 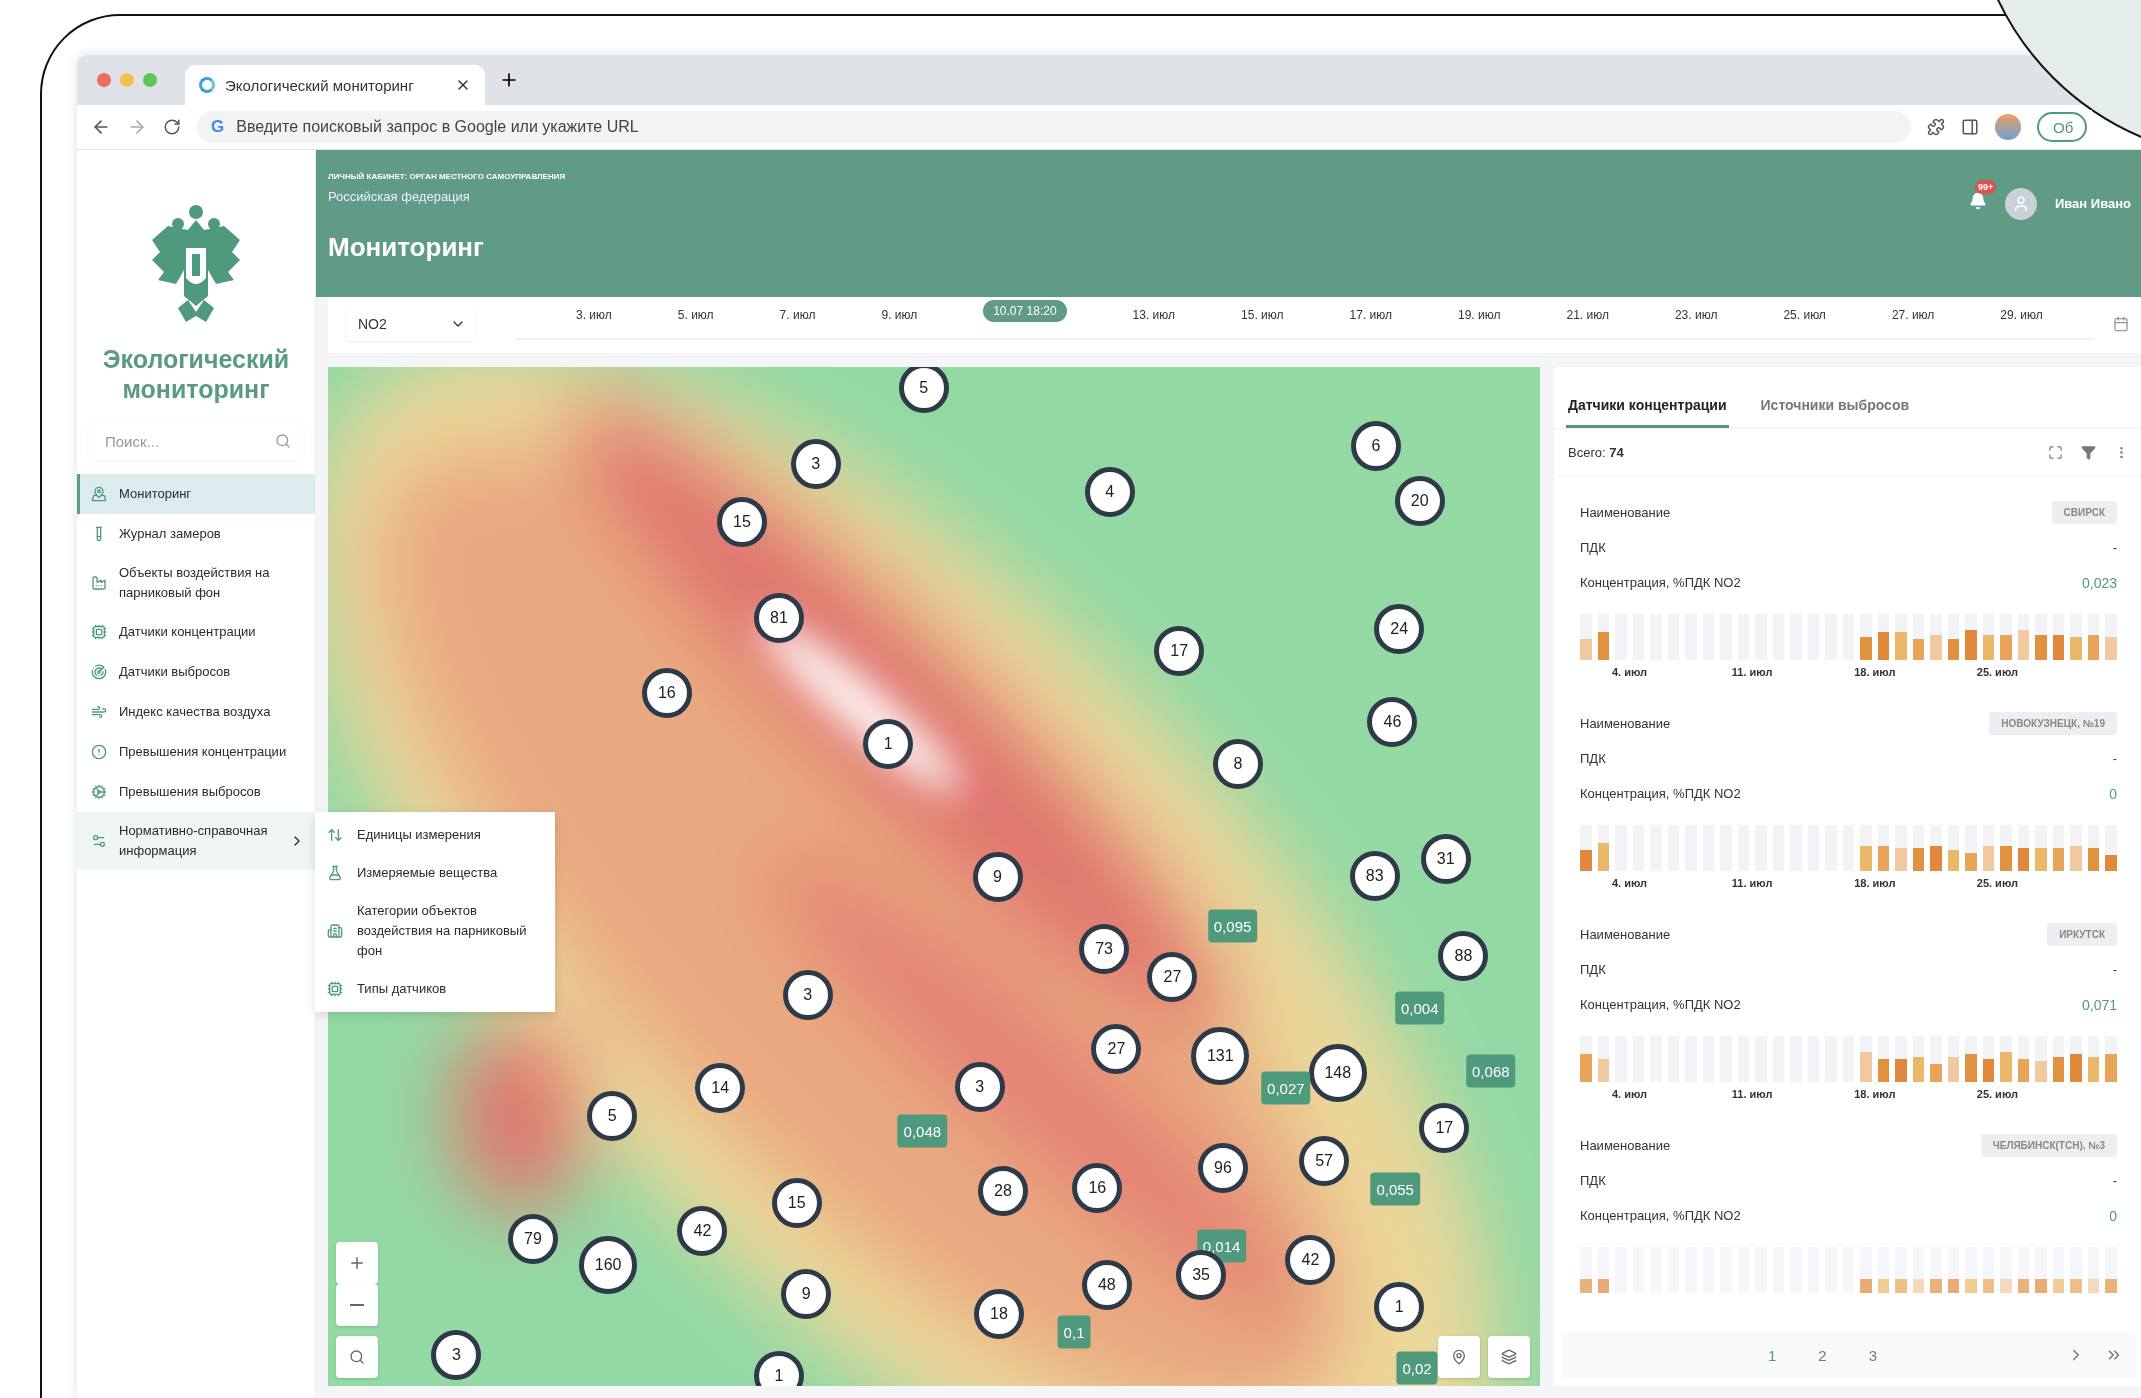 I want to click on minus-icon, so click(x=357, y=1305).